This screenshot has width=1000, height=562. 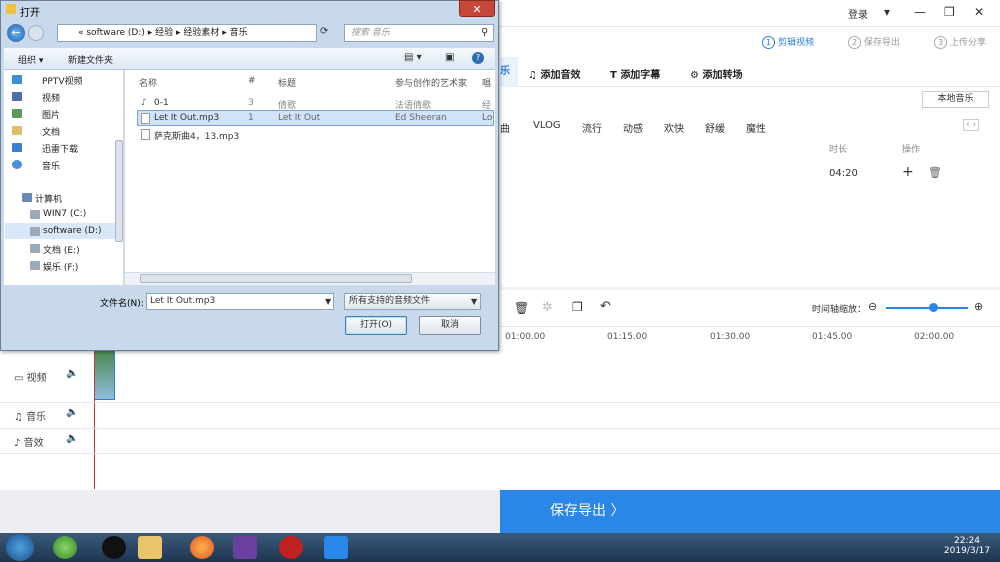 I want to click on trash-icon: 🗑, so click(x=521, y=308).